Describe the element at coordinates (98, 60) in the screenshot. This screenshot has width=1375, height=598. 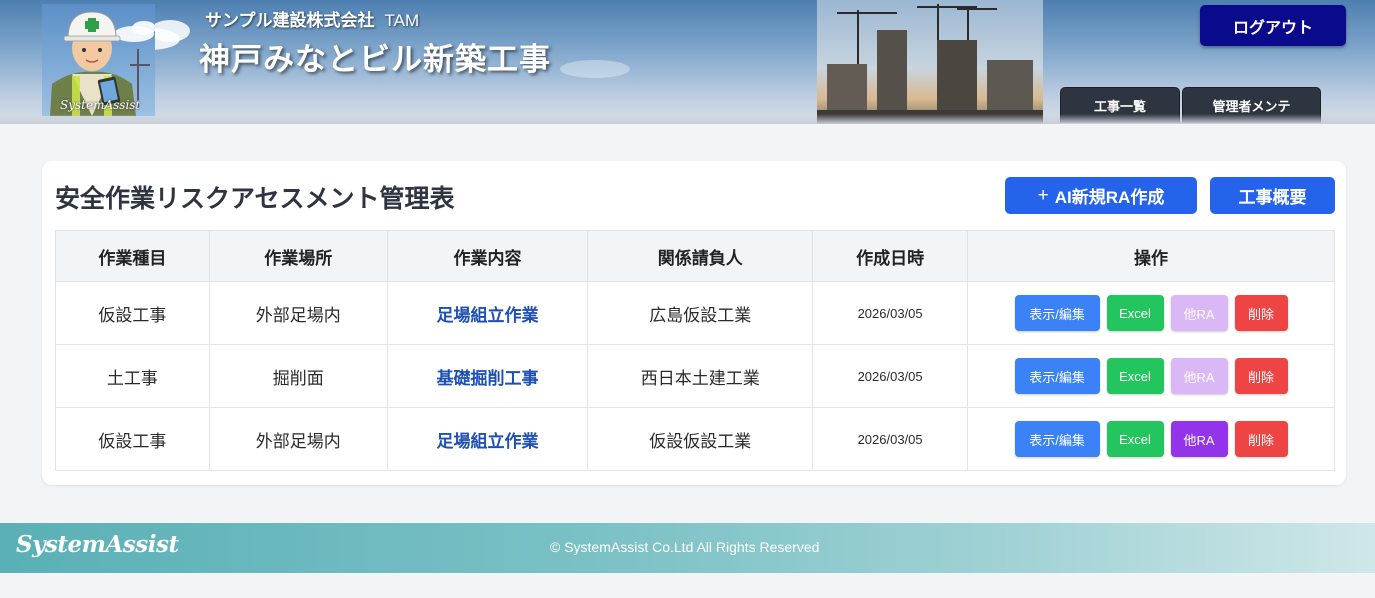
I see `avatar: SystemAssist` at that location.